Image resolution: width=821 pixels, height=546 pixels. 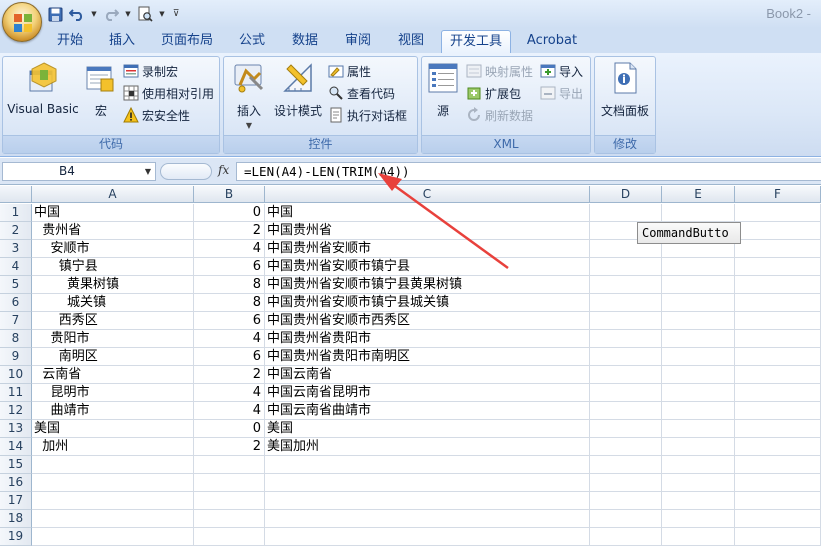 I want to click on design-mode-button: 设计模式, so click(x=298, y=90).